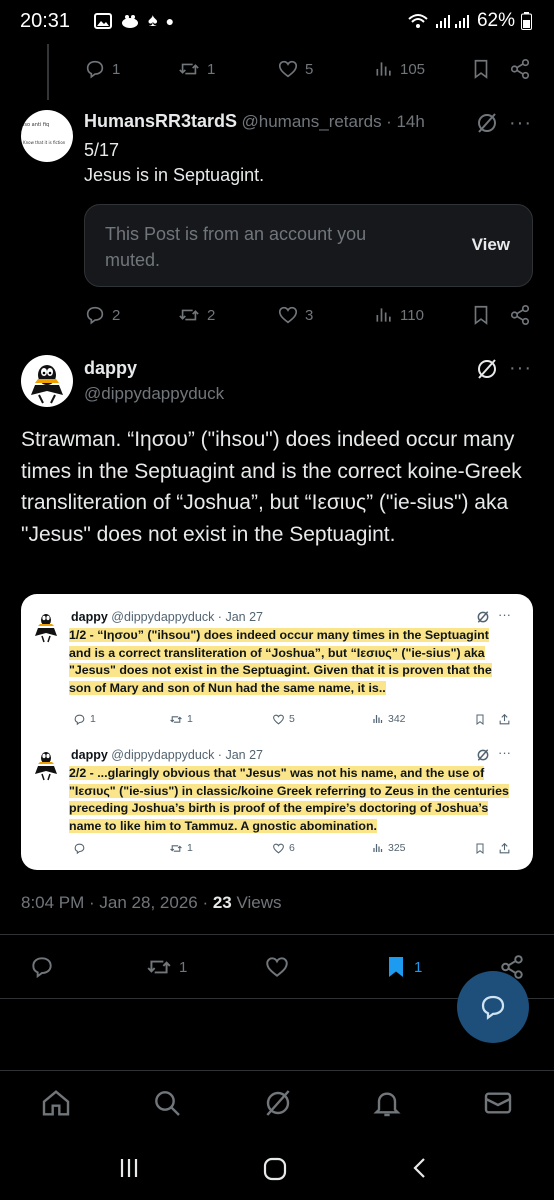 The image size is (554, 1200). Describe the element at coordinates (498, 1103) in the screenshot. I see `mail-icon` at that location.